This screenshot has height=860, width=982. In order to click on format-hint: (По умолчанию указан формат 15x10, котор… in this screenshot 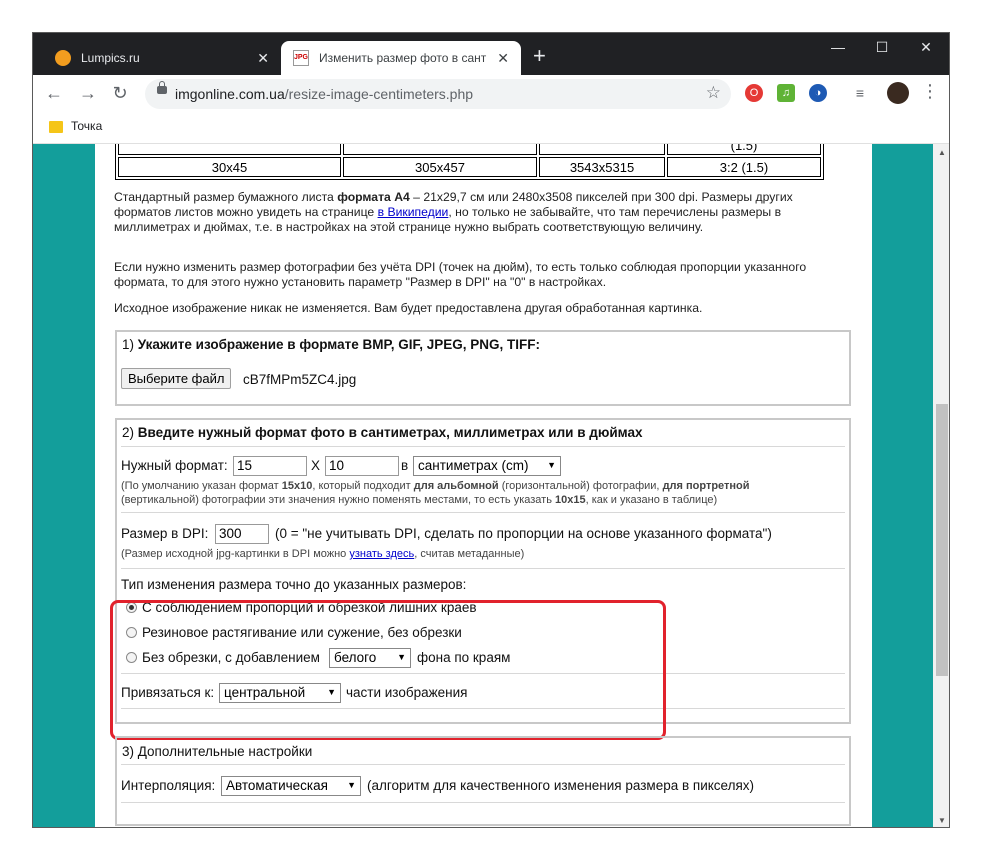, I will do `click(435, 493)`.